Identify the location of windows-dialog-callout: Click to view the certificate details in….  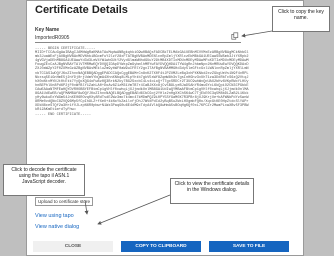
(212, 191).